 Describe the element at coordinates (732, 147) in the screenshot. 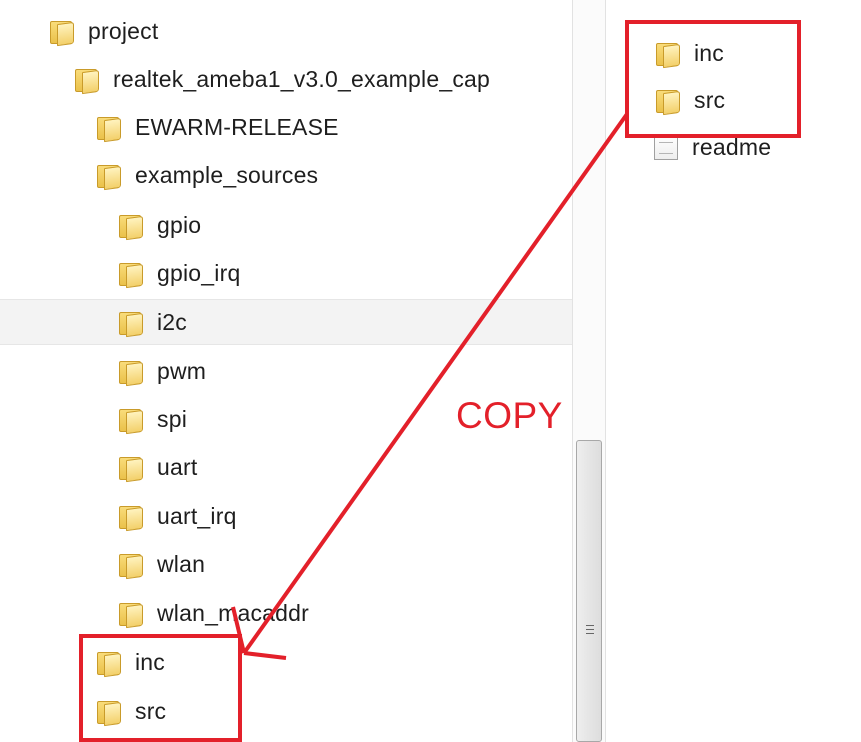

I see `content-item-label: readme` at that location.